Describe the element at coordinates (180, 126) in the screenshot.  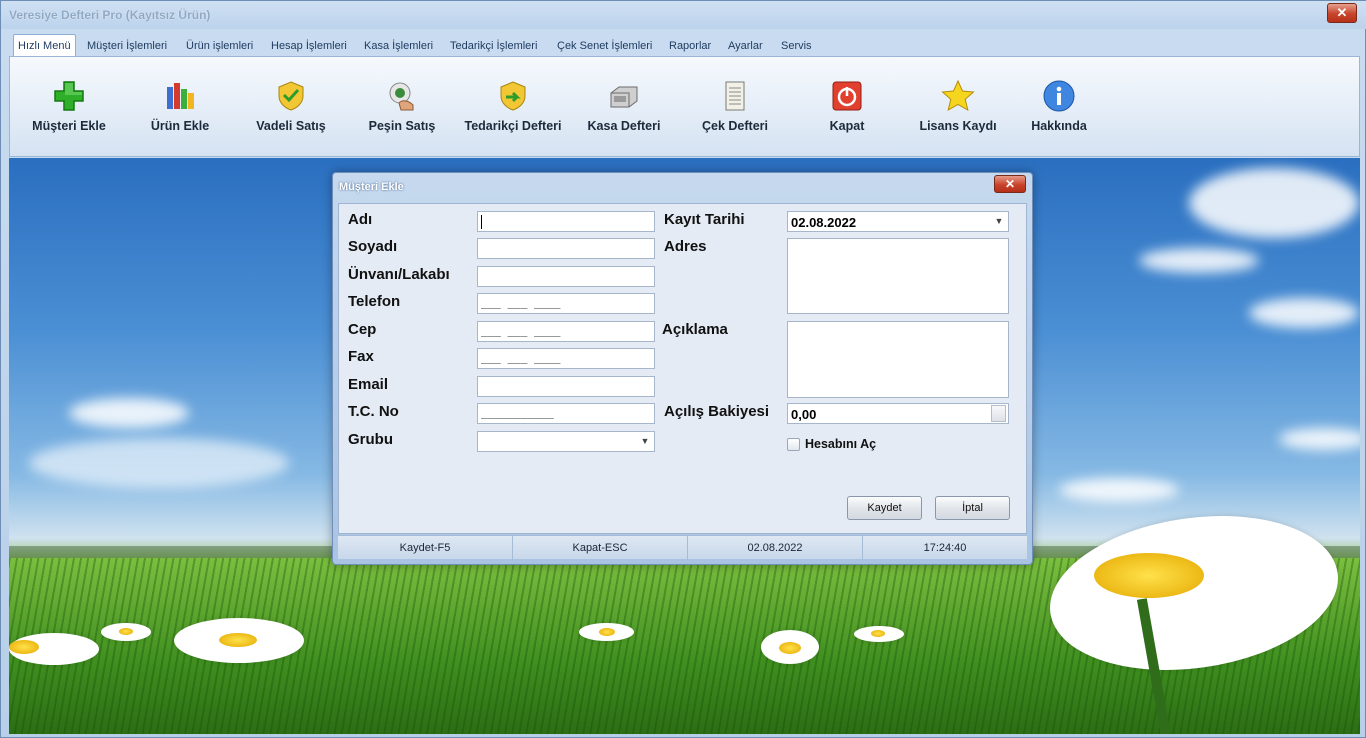
I see `urun-ekle-label: Ürün Ekle` at that location.